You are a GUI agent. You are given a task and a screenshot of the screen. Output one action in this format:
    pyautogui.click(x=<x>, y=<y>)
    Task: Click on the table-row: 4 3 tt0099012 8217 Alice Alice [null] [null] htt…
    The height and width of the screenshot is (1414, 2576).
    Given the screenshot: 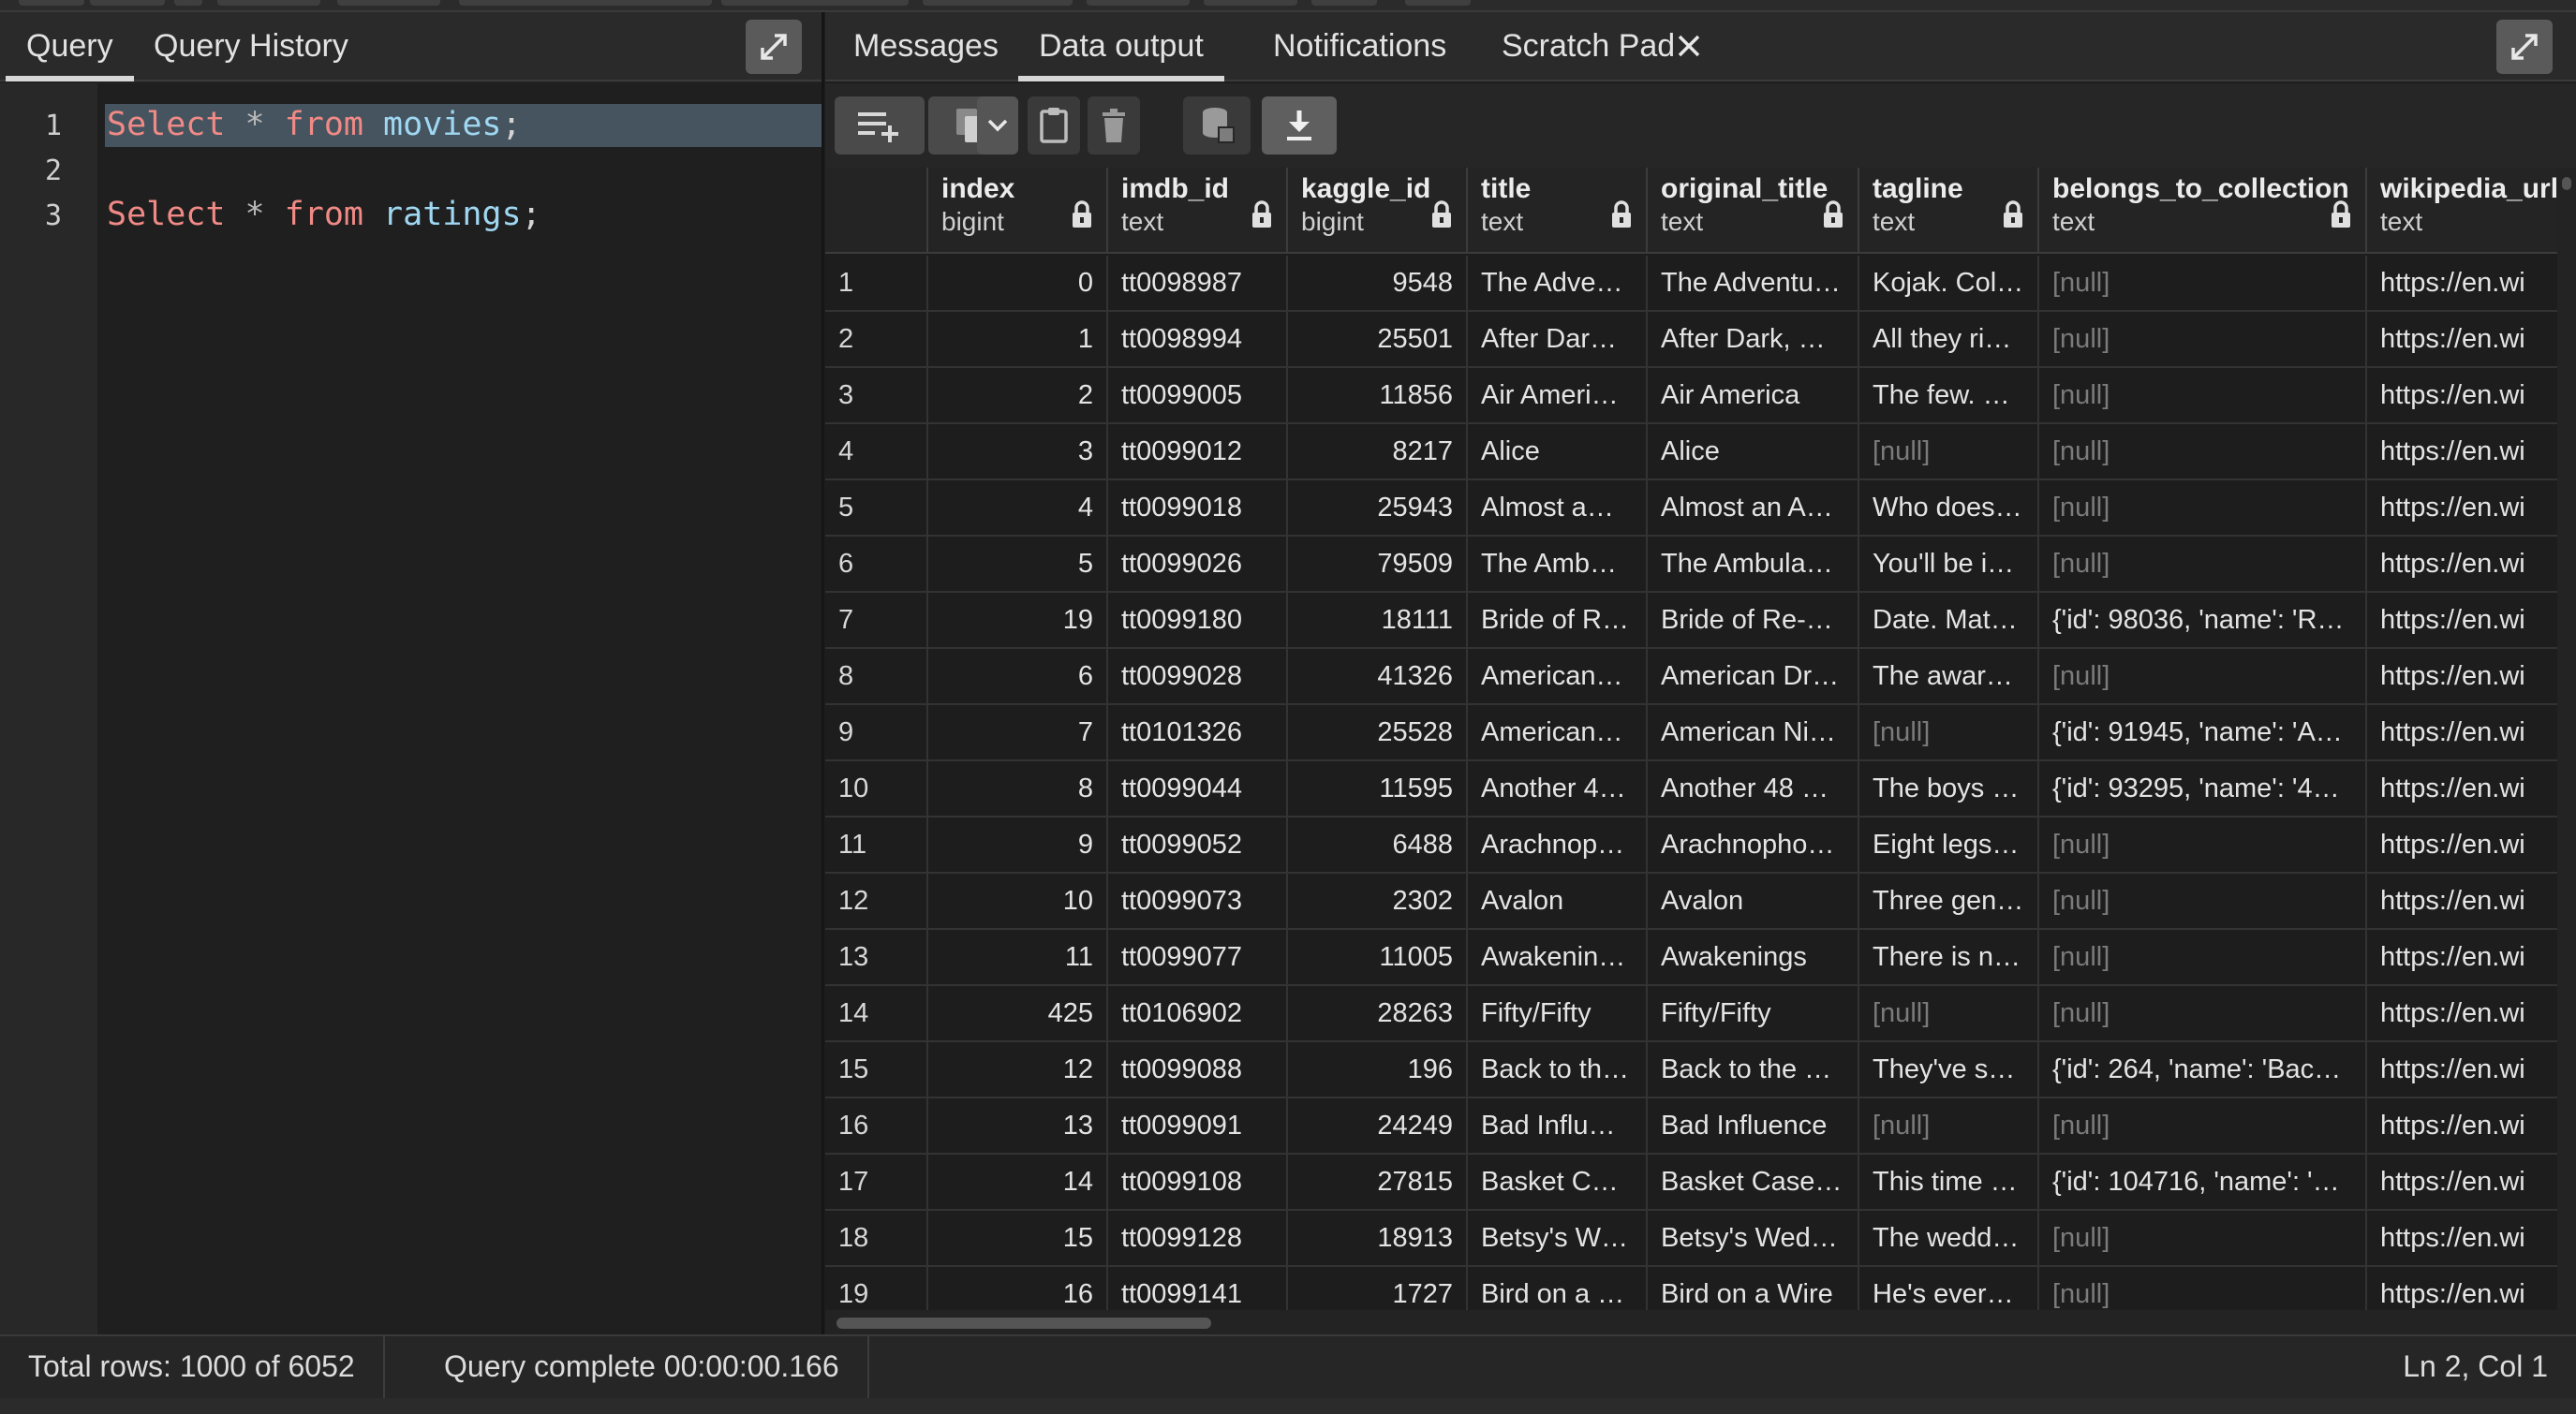 What is the action you would take?
    pyautogui.click(x=1691, y=452)
    